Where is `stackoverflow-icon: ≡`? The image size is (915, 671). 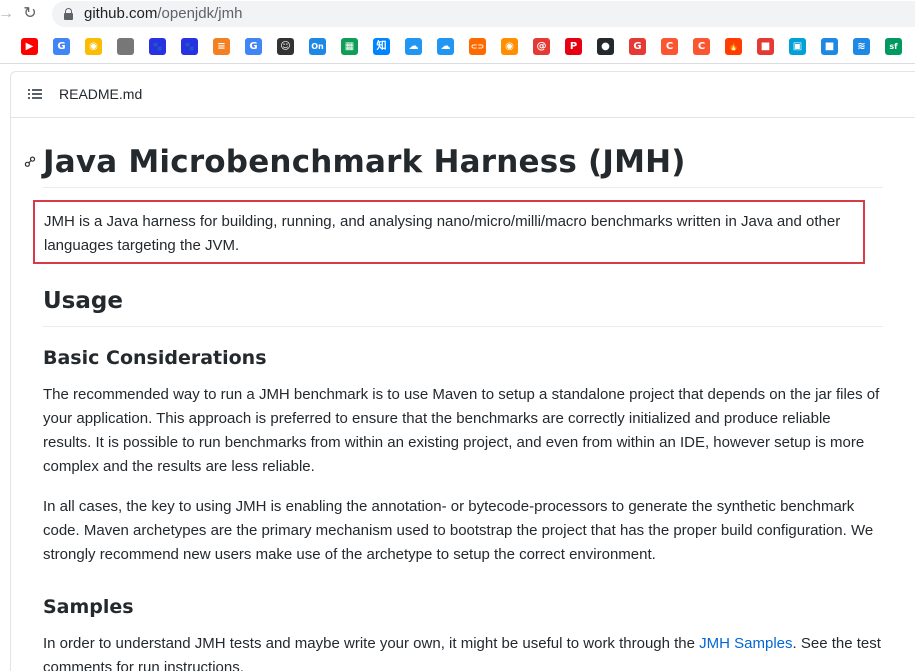 stackoverflow-icon: ≡ is located at coordinates (221, 46).